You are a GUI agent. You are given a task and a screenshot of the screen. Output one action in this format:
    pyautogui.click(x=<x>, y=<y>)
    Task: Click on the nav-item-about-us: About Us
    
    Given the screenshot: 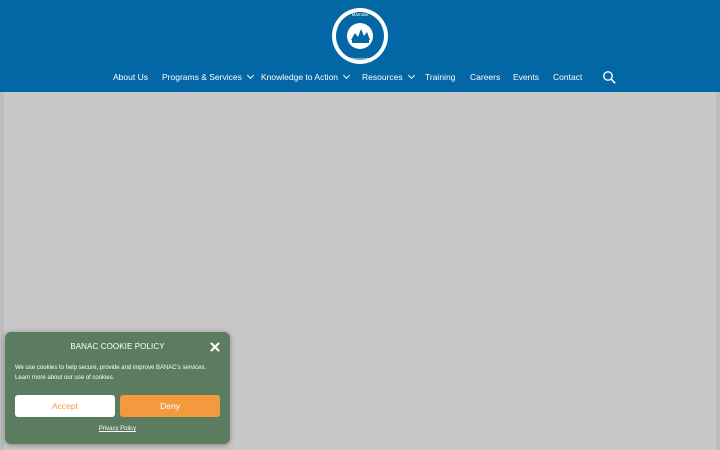 What is the action you would take?
    pyautogui.click(x=130, y=77)
    